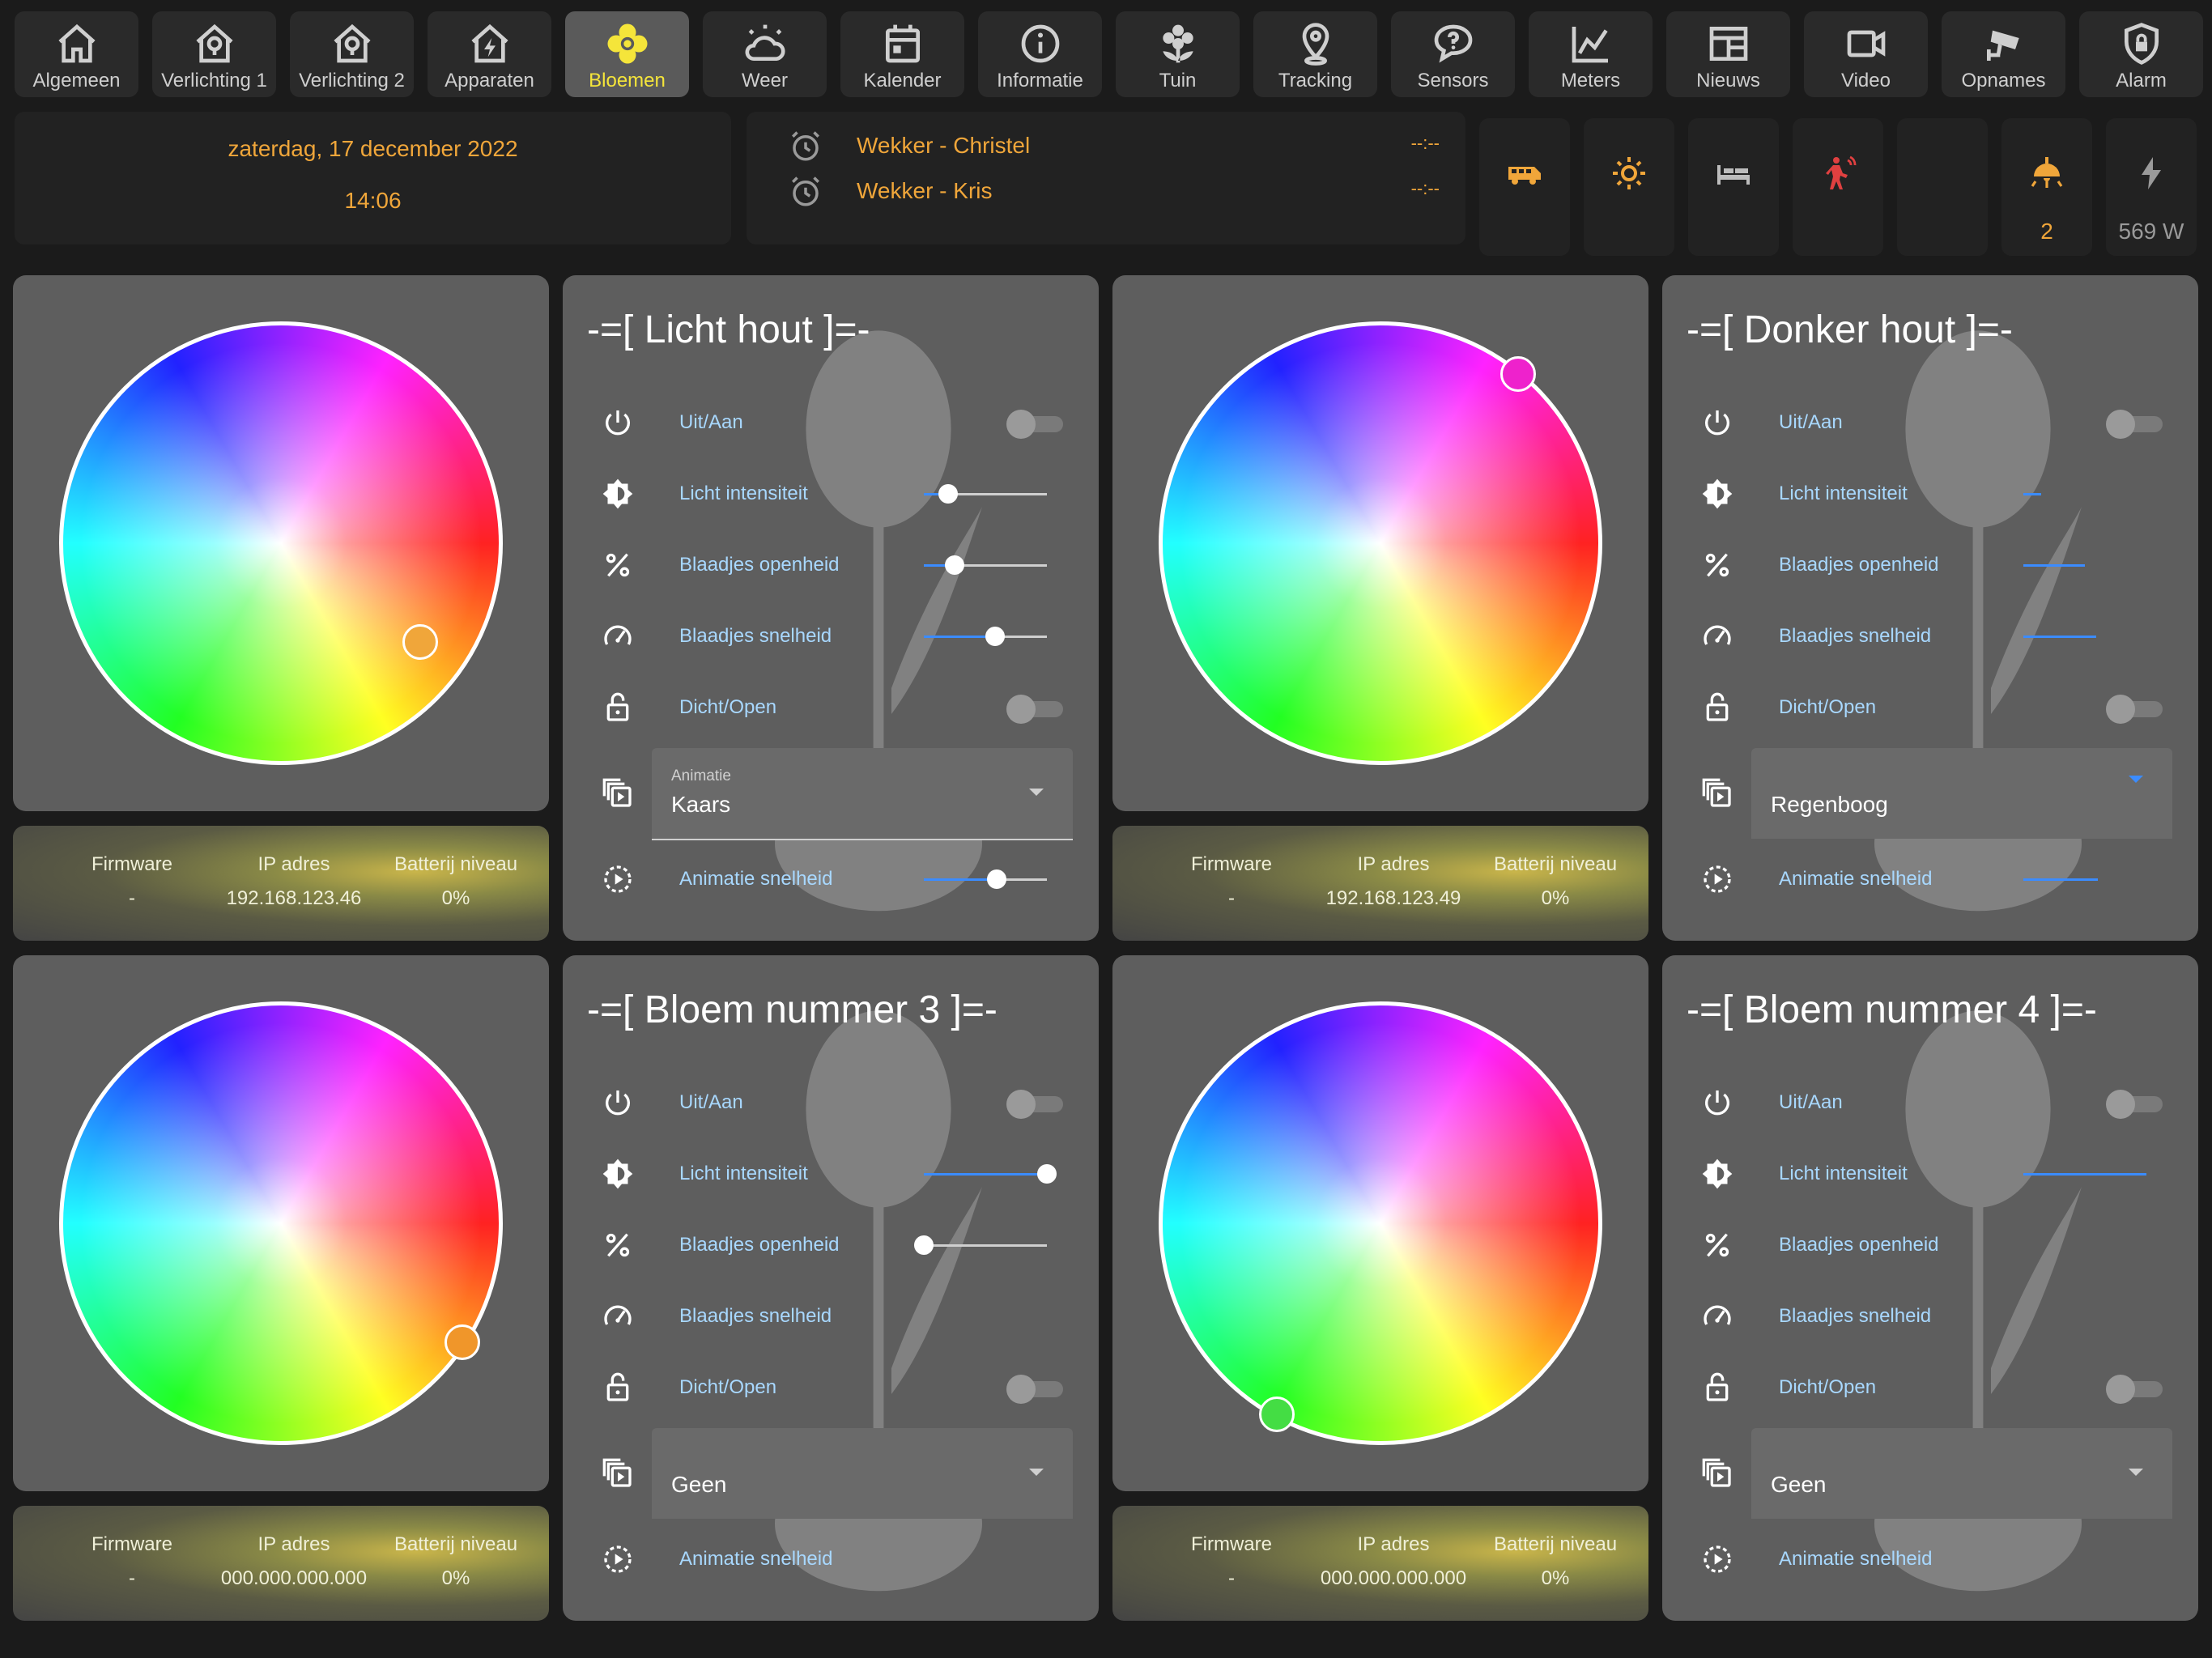  What do you see at coordinates (618, 1386) in the screenshot?
I see `lock-open-icon` at bounding box center [618, 1386].